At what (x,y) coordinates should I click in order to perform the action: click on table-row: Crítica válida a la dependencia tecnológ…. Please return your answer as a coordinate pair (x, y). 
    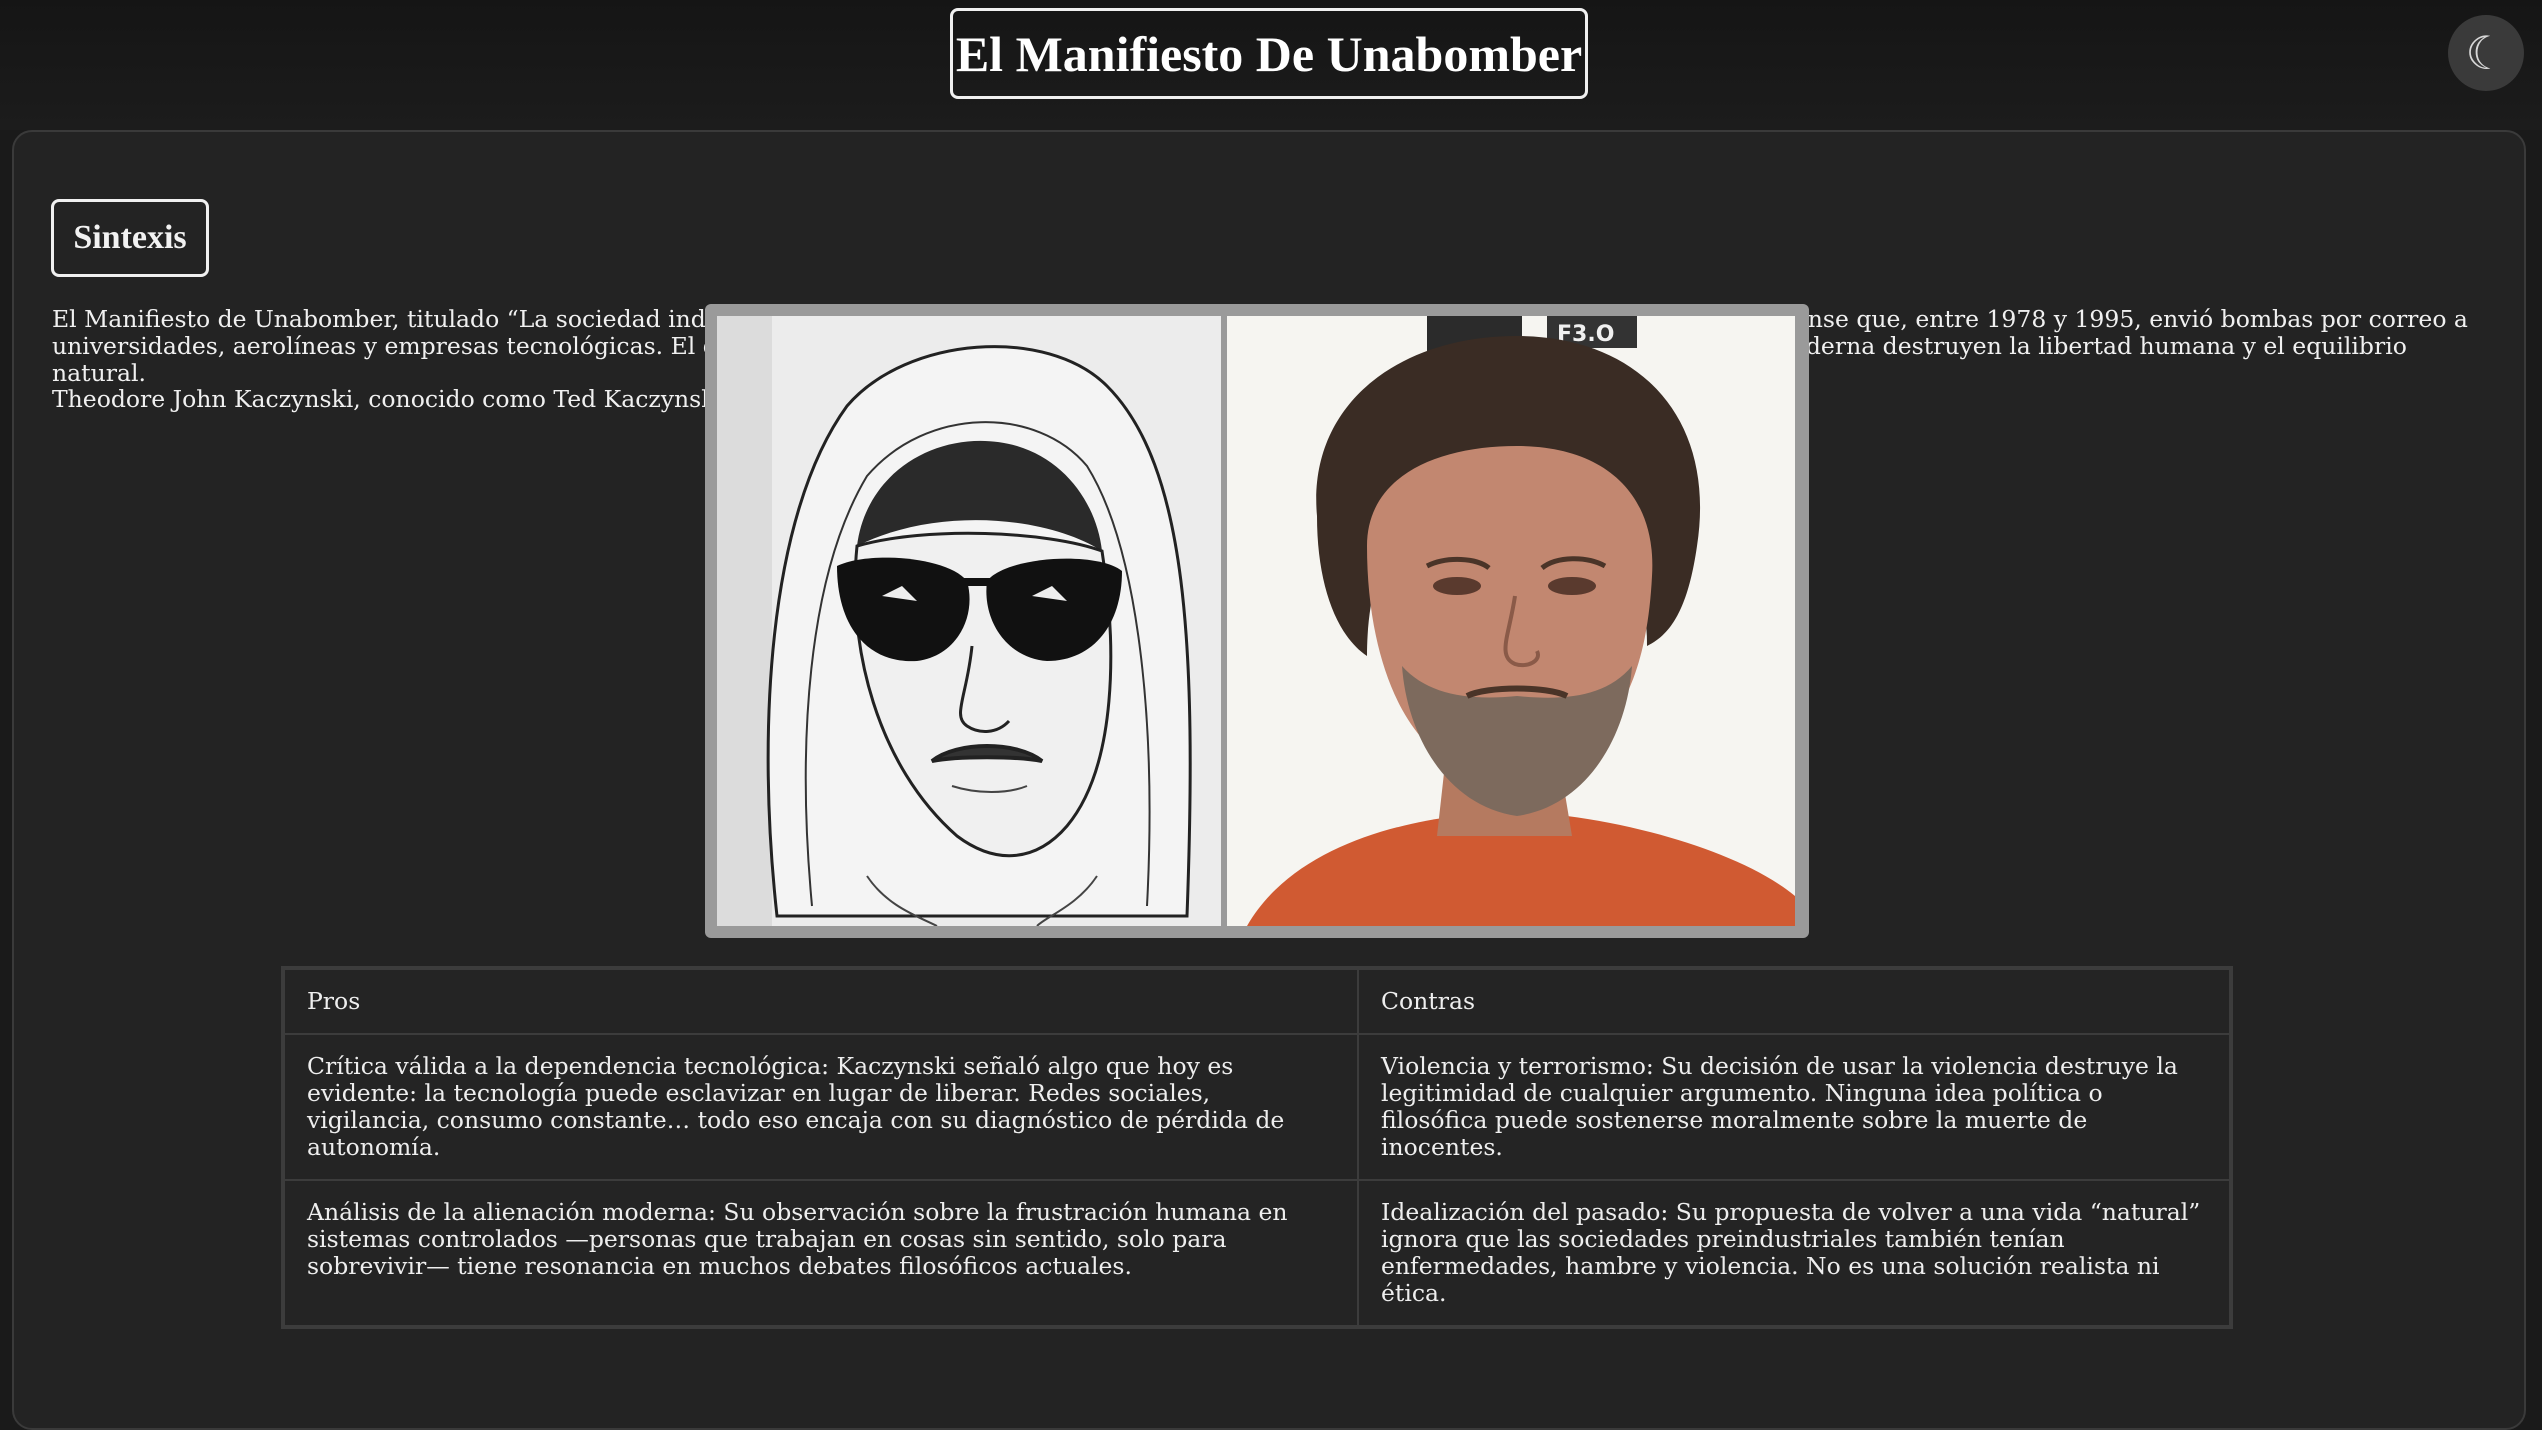
    Looking at the image, I should click on (1257, 1107).